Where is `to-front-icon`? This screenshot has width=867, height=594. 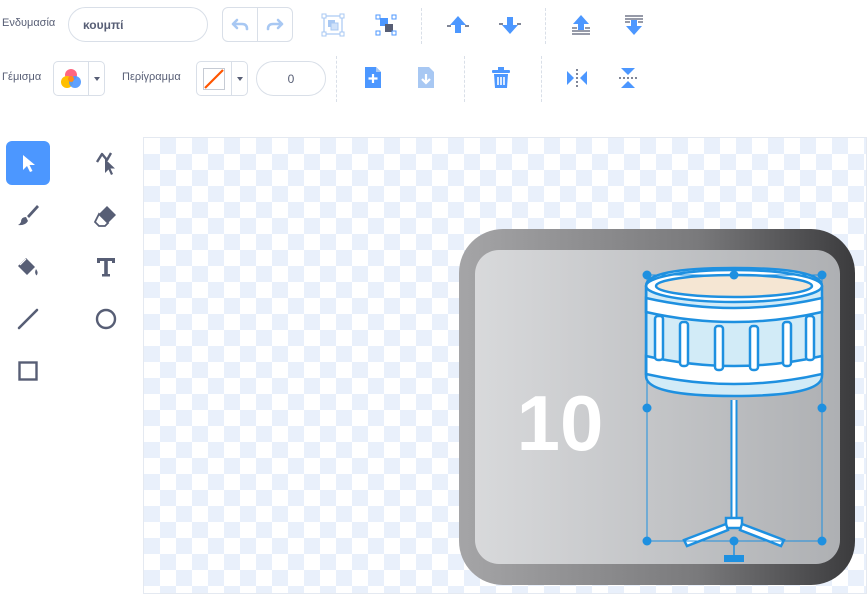
to-front-icon is located at coordinates (581, 25).